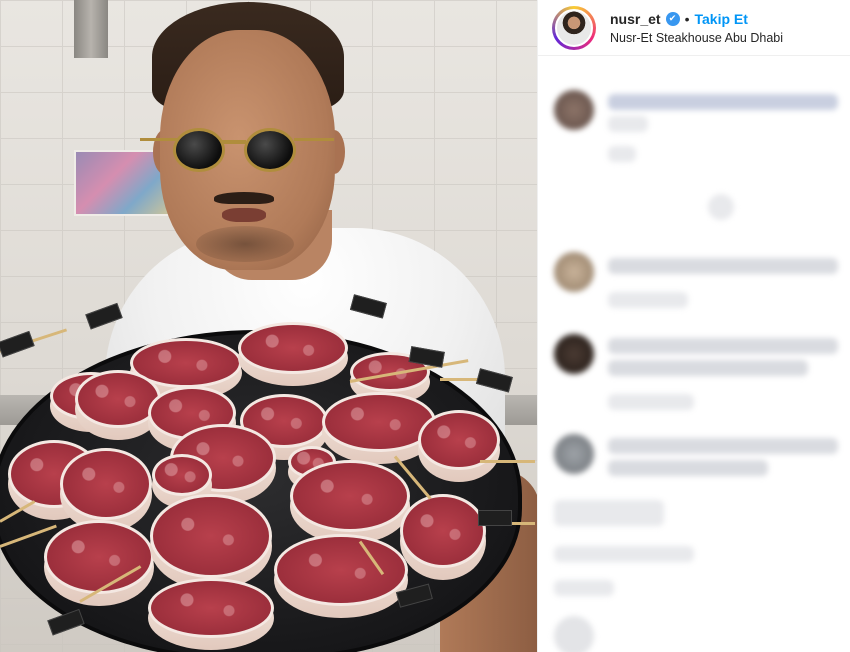 Image resolution: width=850 pixels, height=652 pixels. What do you see at coordinates (721, 207) in the screenshot?
I see `comment-icon-blur` at bounding box center [721, 207].